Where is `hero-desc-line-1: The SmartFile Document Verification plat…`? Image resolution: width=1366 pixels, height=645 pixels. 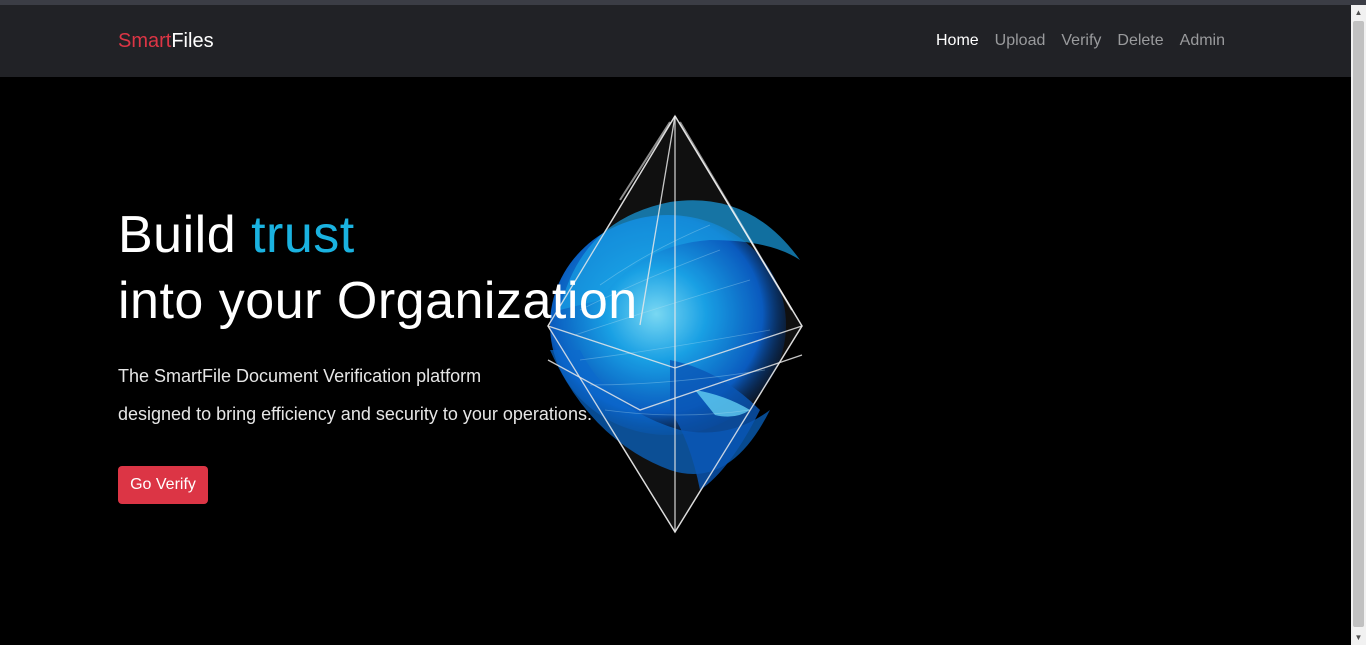 hero-desc-line-1: The SmartFile Document Verification plat… is located at coordinates (300, 376).